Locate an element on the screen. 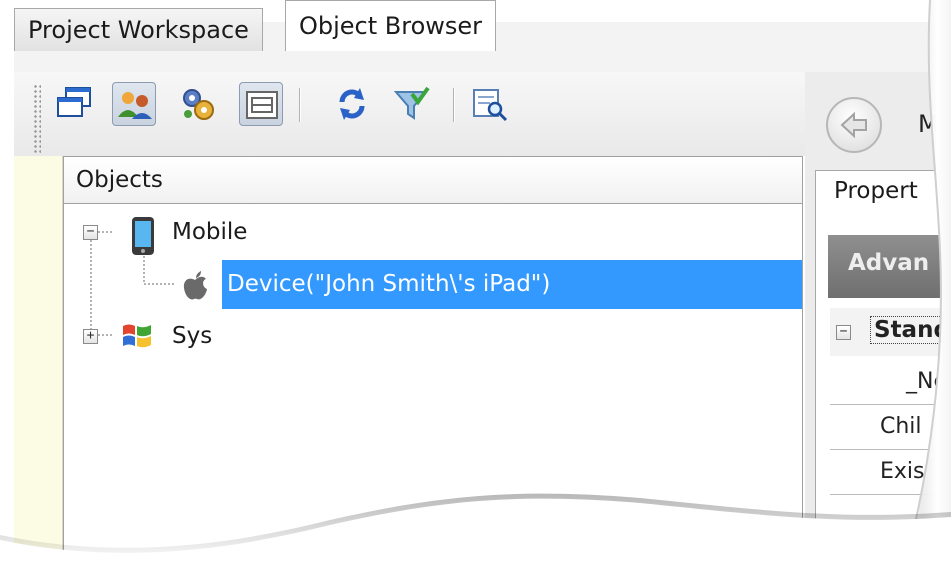 This screenshot has width=951, height=565. tab-project-workspace: Project Workspace is located at coordinates (138, 29).